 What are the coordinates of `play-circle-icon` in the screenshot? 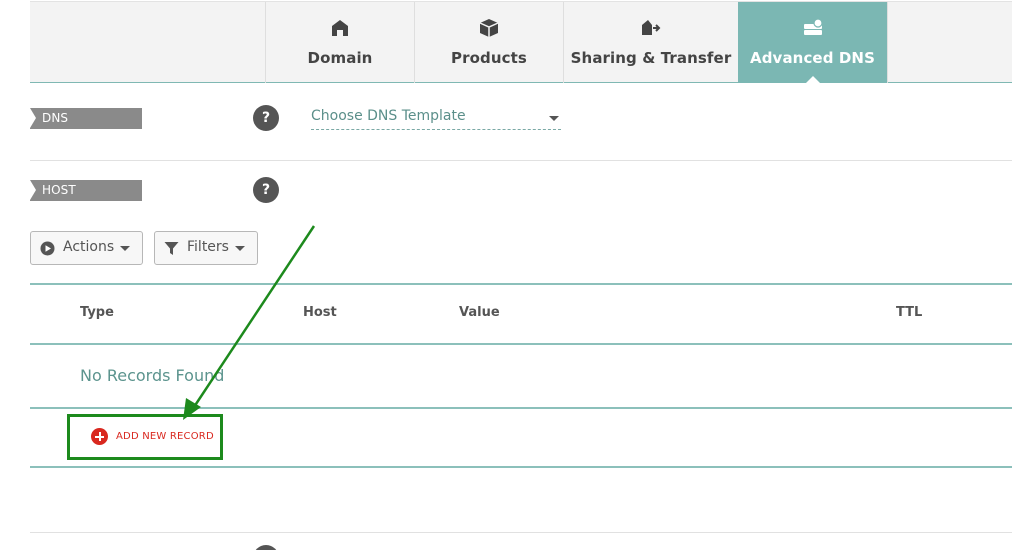 It's located at (47, 248).